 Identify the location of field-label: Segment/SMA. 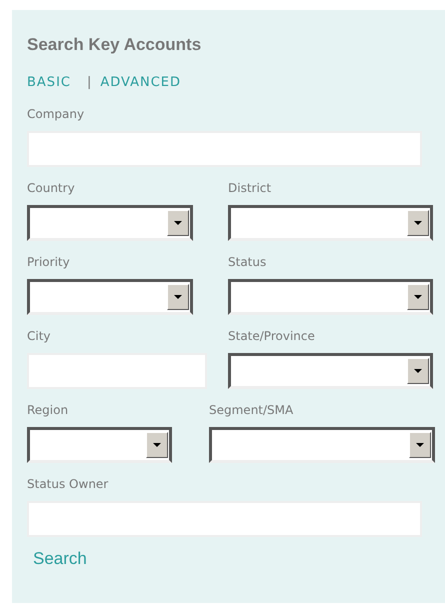
(251, 410).